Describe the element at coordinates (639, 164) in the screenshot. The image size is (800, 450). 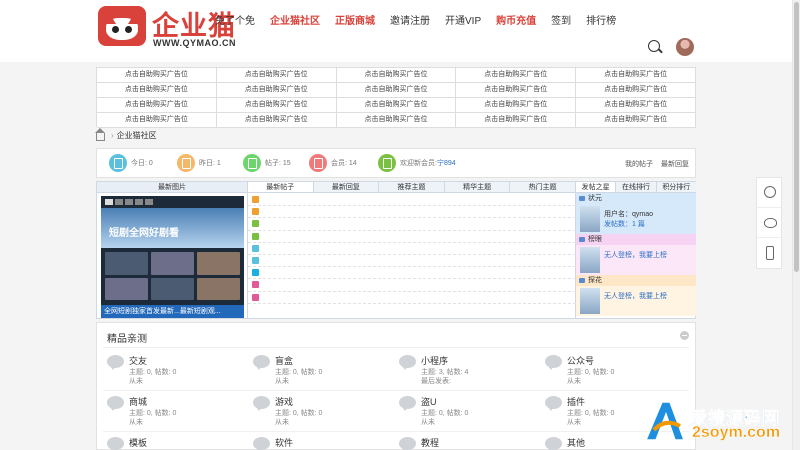
I see `stats-link: 我的帖子` at that location.